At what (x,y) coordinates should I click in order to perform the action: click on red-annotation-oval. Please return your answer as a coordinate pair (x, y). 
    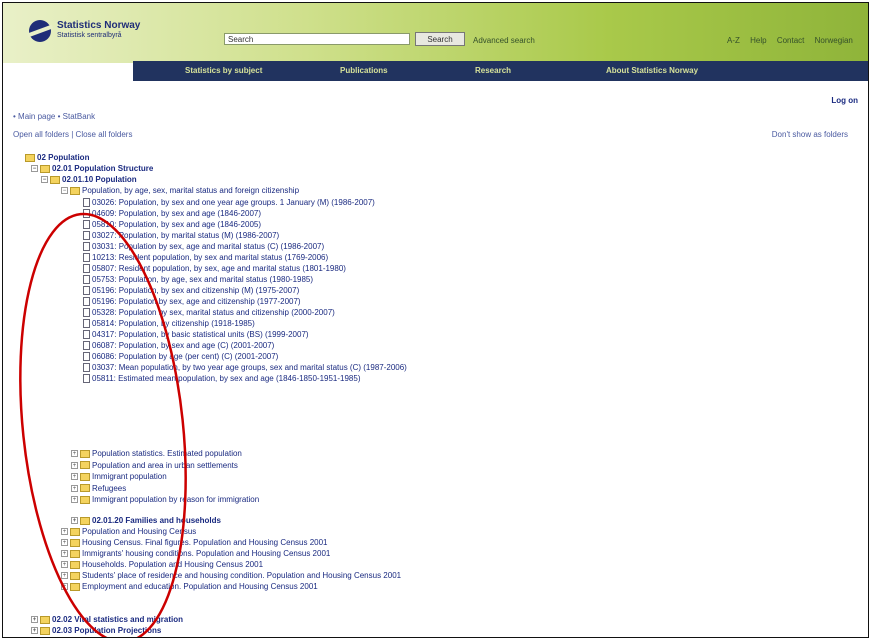
    Looking at the image, I should click on (103, 424).